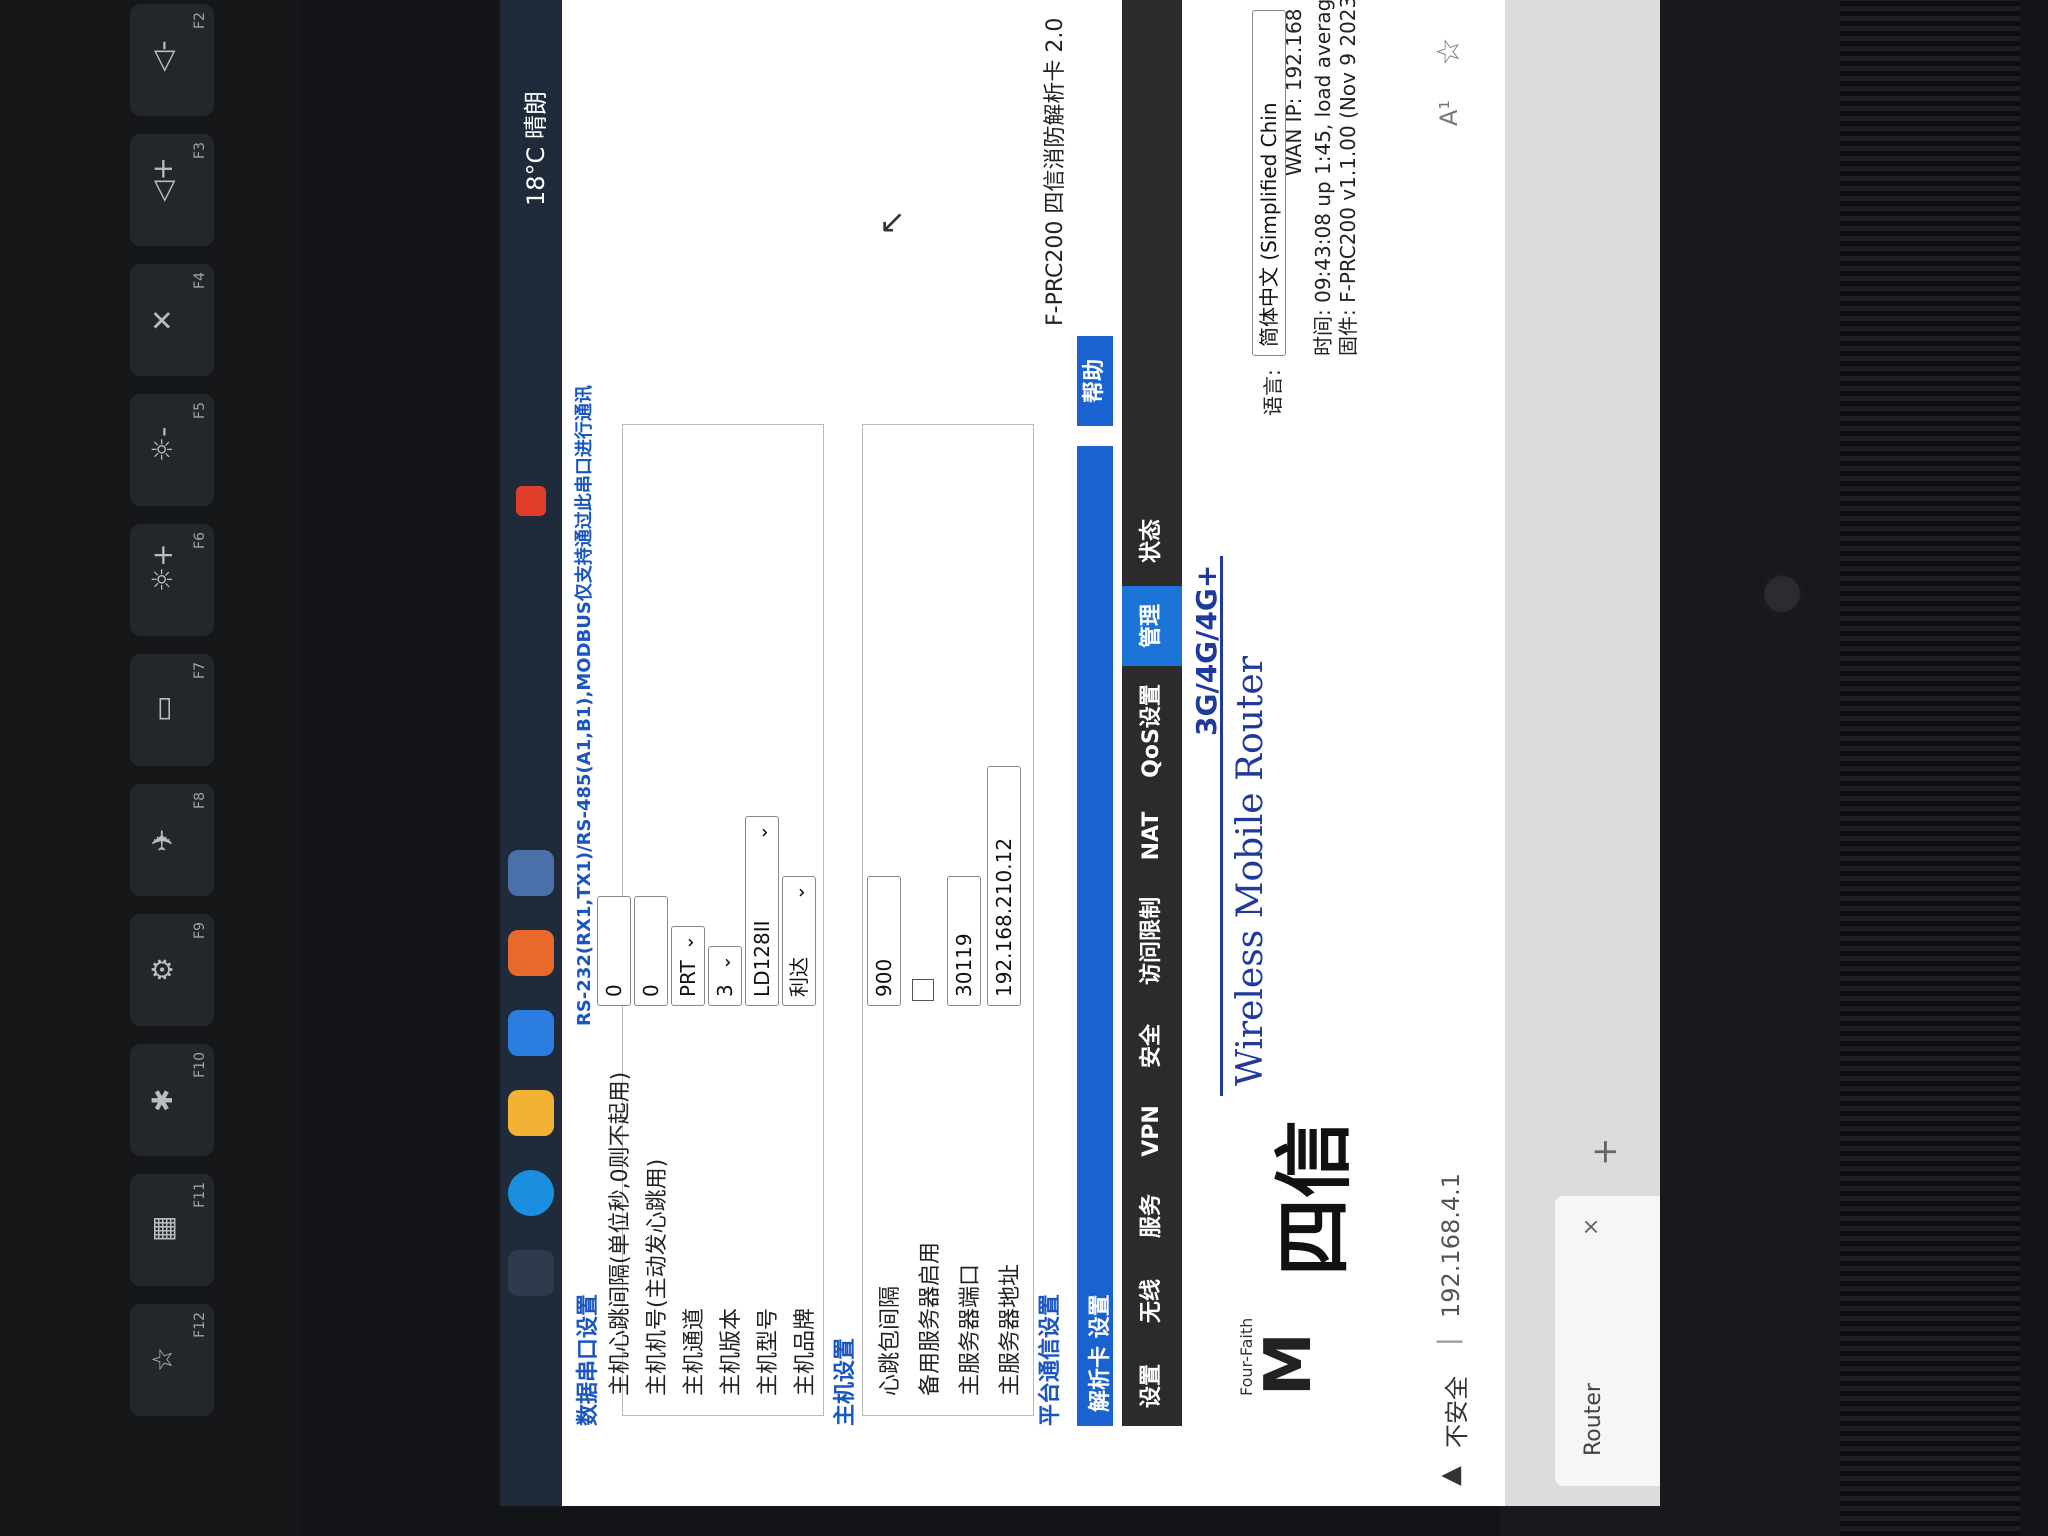 This screenshot has height=1536, width=2048. Describe the element at coordinates (1250, 871) in the screenshot. I see `brand-title: Wireless Mobile Router` at that location.